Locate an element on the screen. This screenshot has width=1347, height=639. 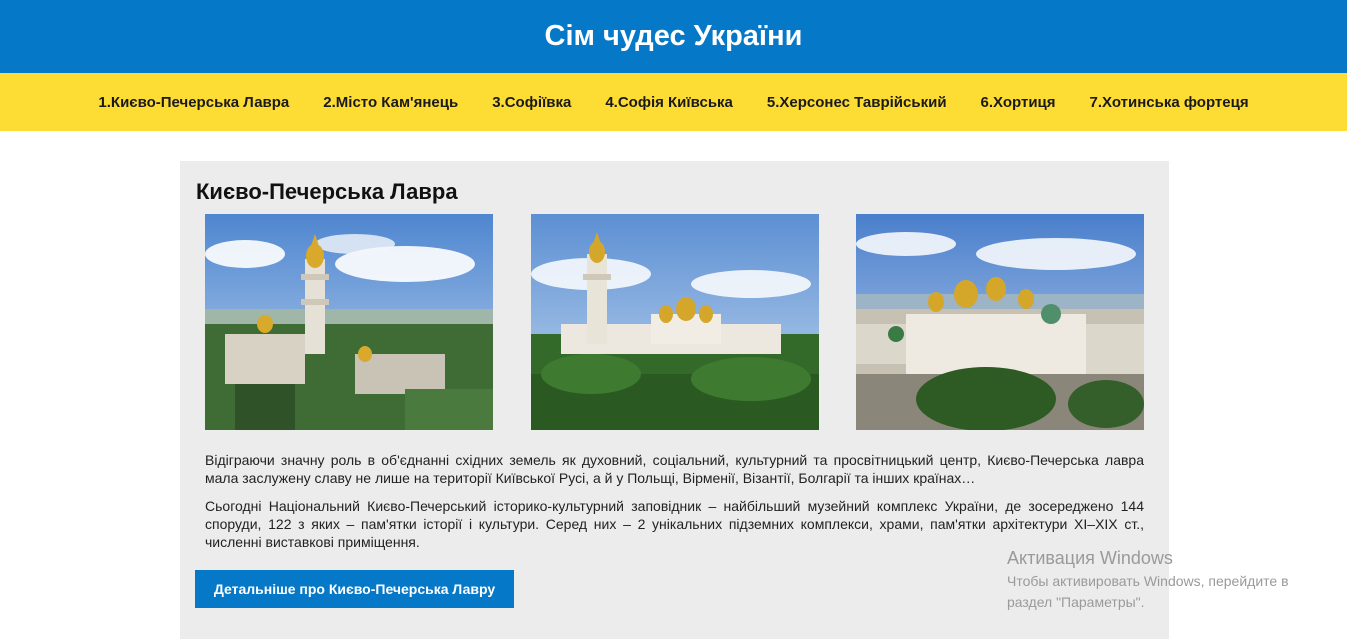
watermark-line-1: Чтобы активировать Windows, перейдите в is located at coordinates (1148, 581).